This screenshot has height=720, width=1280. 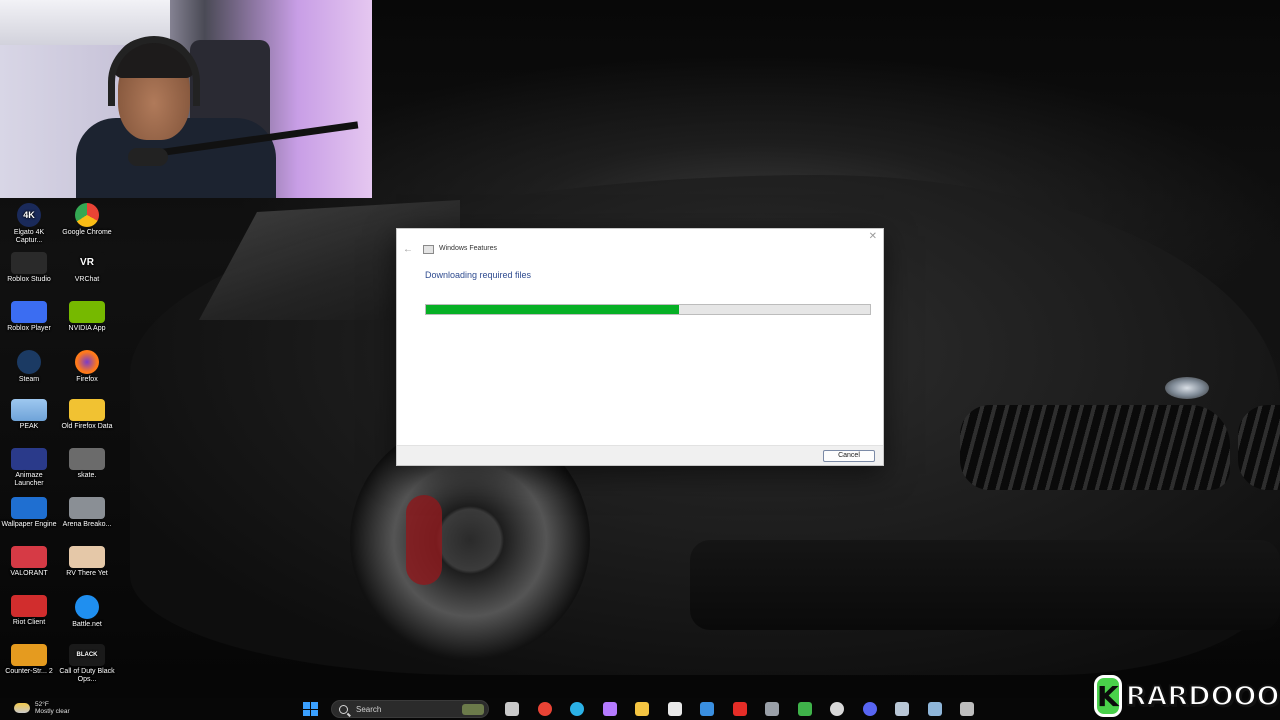 I want to click on download-progress-bar, so click(x=648, y=309).